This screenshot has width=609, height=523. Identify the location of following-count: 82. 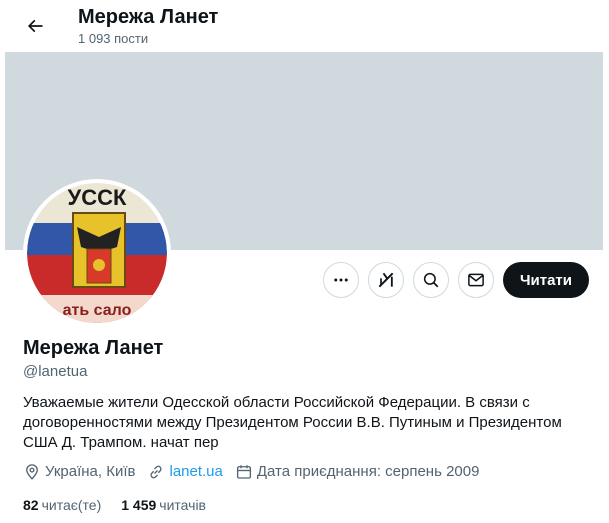
(31, 505).